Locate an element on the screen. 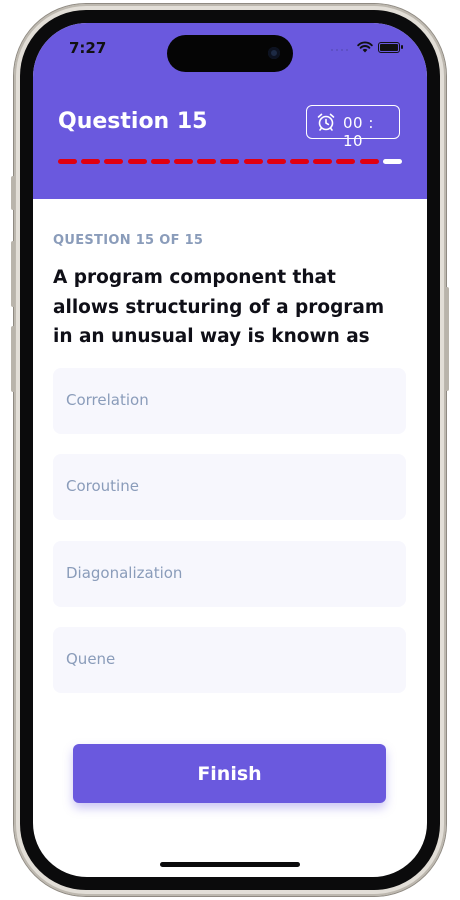  answer-option-label: Quene is located at coordinates (91, 659).